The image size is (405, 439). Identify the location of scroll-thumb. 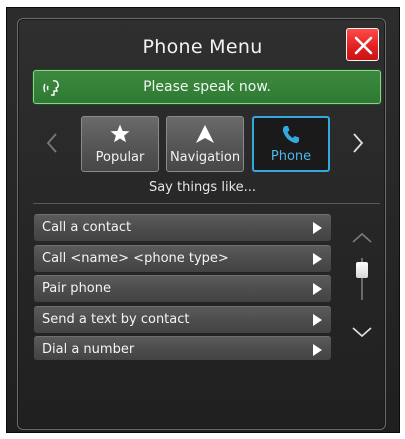
(362, 270).